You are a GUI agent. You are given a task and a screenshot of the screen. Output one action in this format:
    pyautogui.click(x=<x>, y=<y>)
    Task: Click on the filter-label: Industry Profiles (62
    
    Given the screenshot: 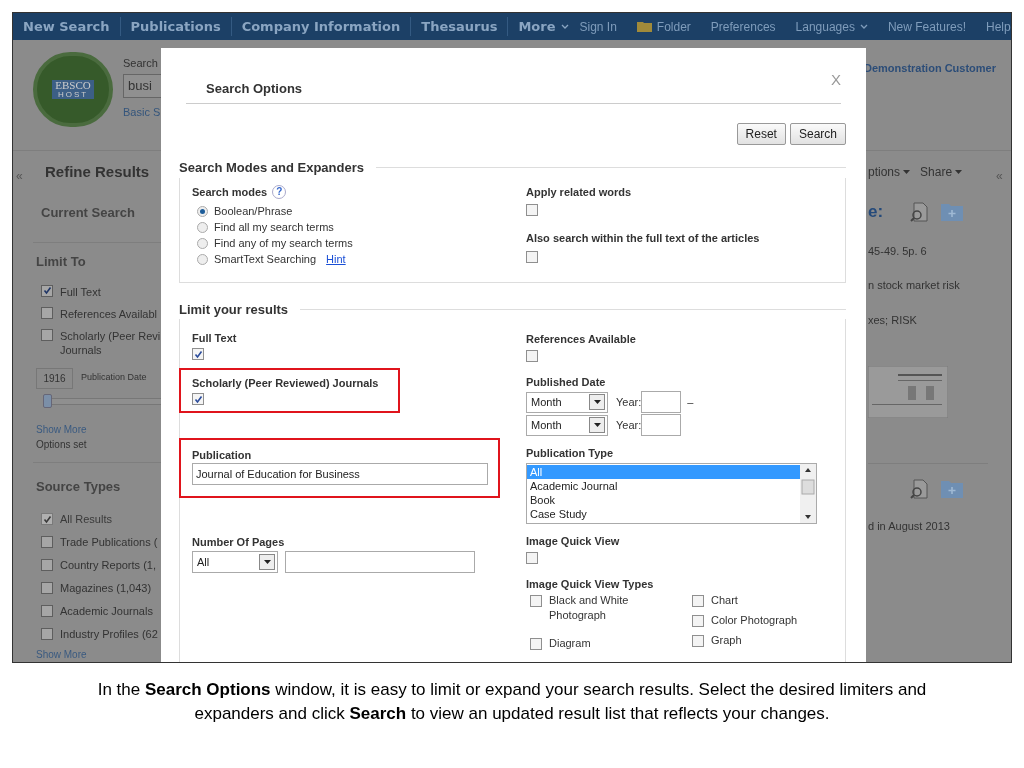 What is the action you would take?
    pyautogui.click(x=109, y=634)
    